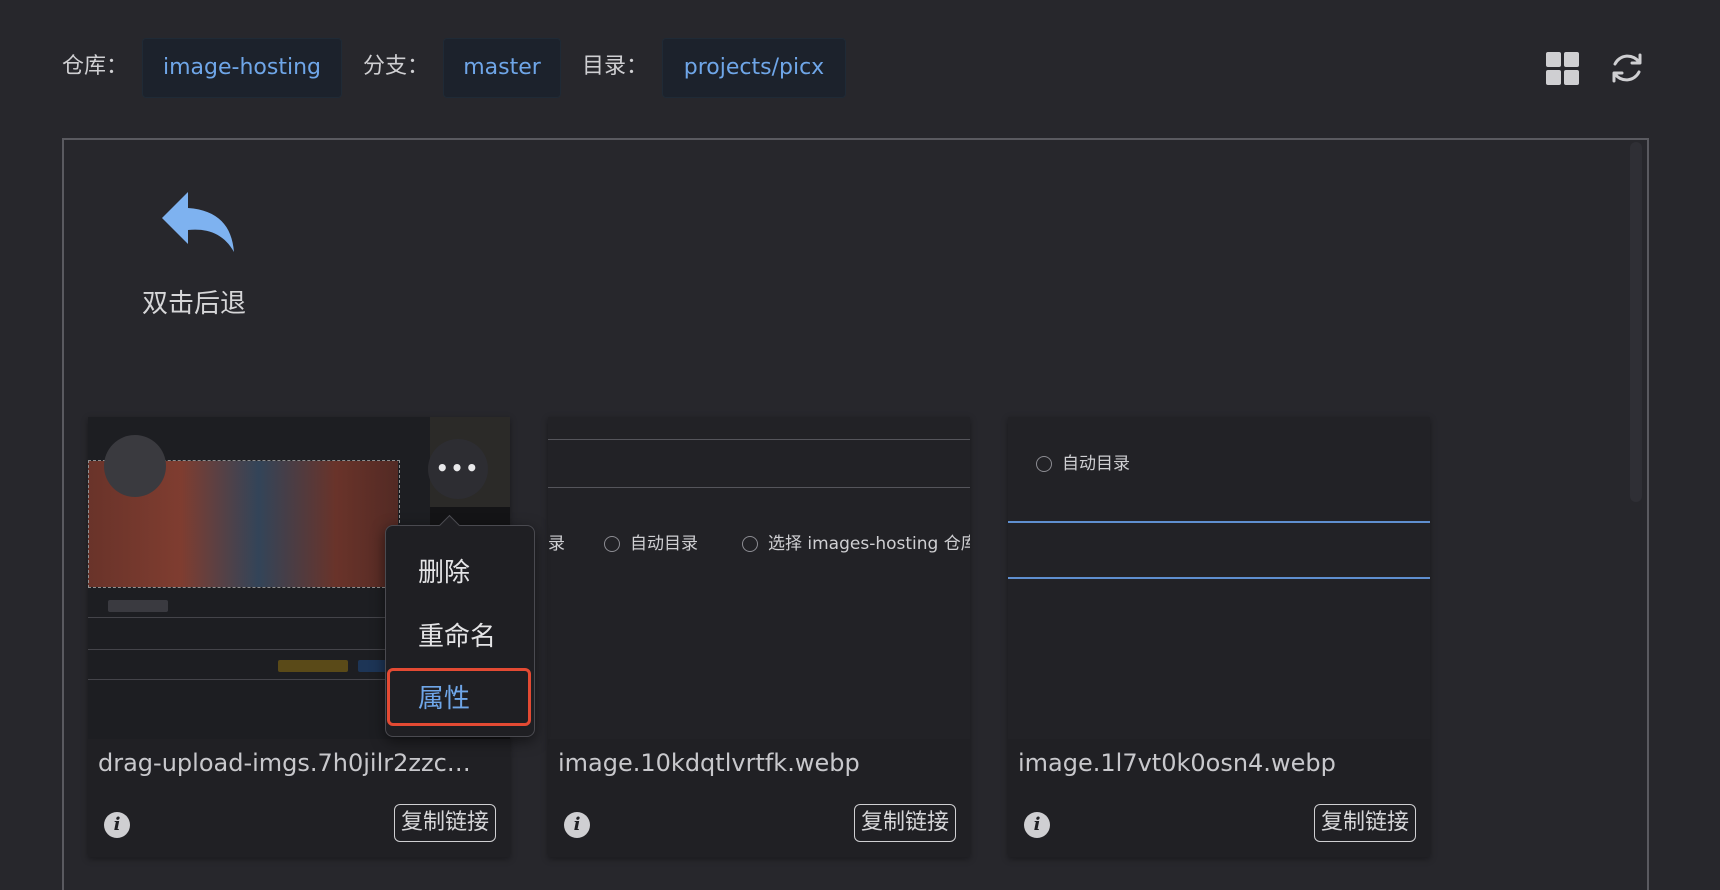 The image size is (1720, 890). Describe the element at coordinates (242, 68) in the screenshot. I see `repo-selector: image-hosting` at that location.